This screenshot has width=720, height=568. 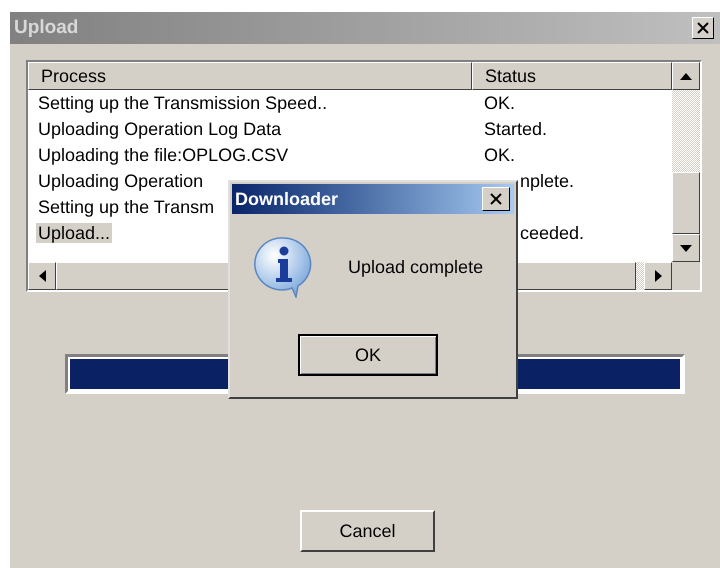 What do you see at coordinates (286, 199) in the screenshot?
I see `dialog-title: Downloader` at bounding box center [286, 199].